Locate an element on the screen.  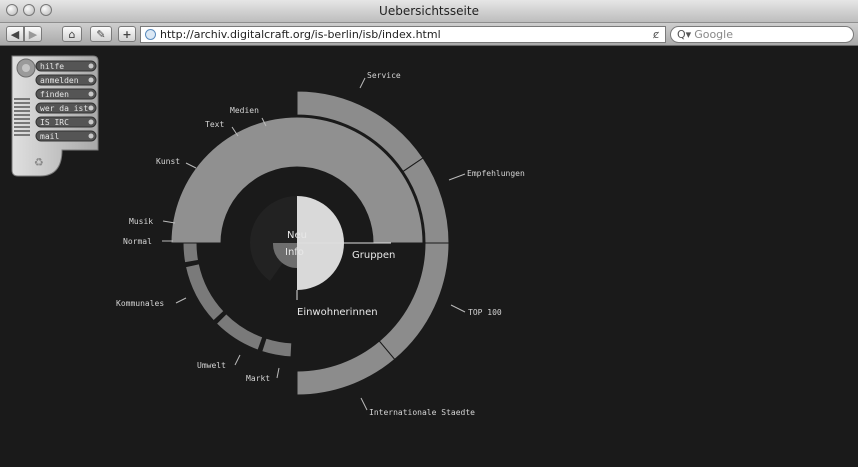
home-button: ⌂ is located at coordinates (72, 34).